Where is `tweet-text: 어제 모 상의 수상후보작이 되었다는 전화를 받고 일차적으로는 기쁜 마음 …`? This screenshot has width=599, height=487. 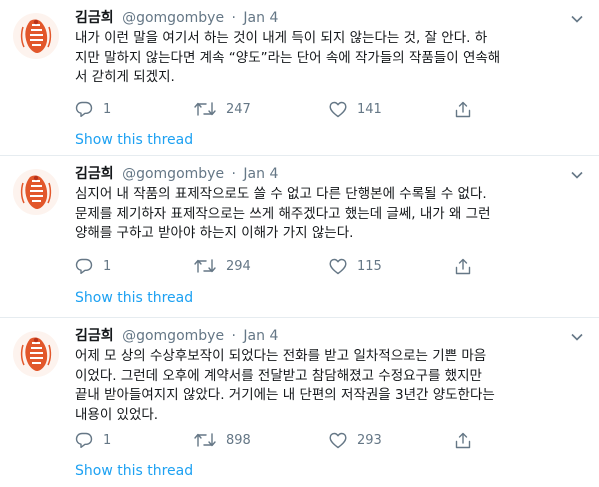 tweet-text: 어제 모 상의 수상후보작이 되었다는 전화를 받고 일차적으로는 기쁜 마음 … is located at coordinates (285, 385).